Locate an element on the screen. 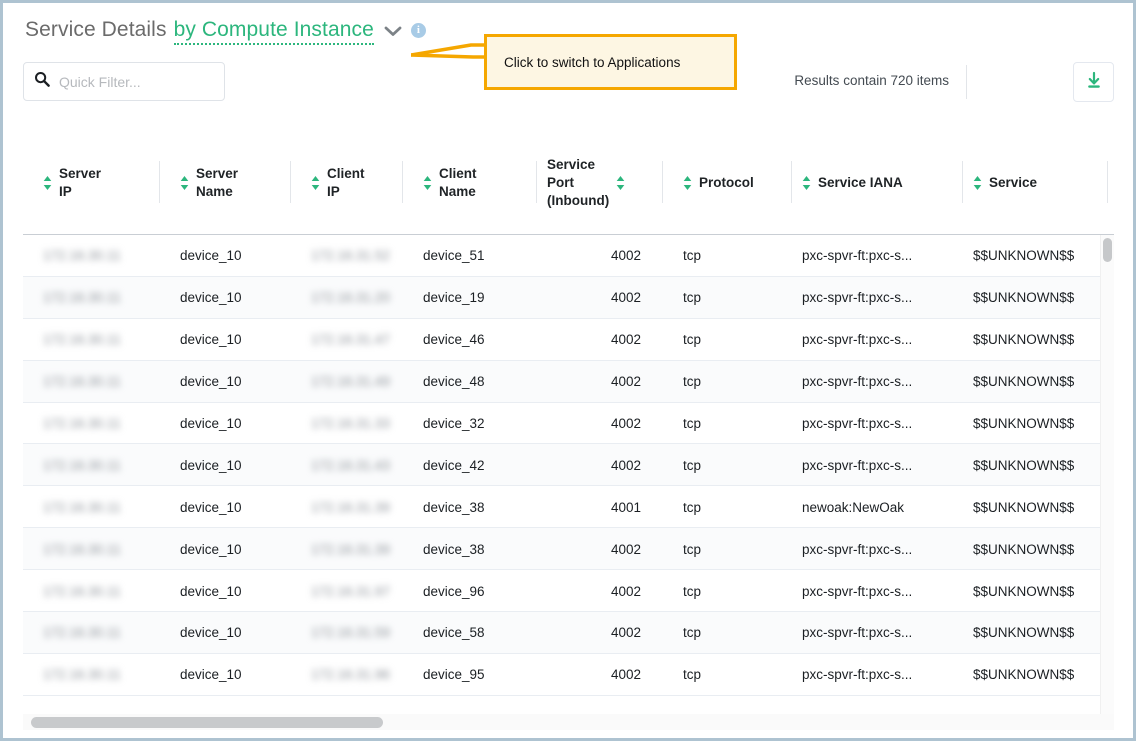 The image size is (1136, 741). column-header-content: Server Name is located at coordinates (209, 183).